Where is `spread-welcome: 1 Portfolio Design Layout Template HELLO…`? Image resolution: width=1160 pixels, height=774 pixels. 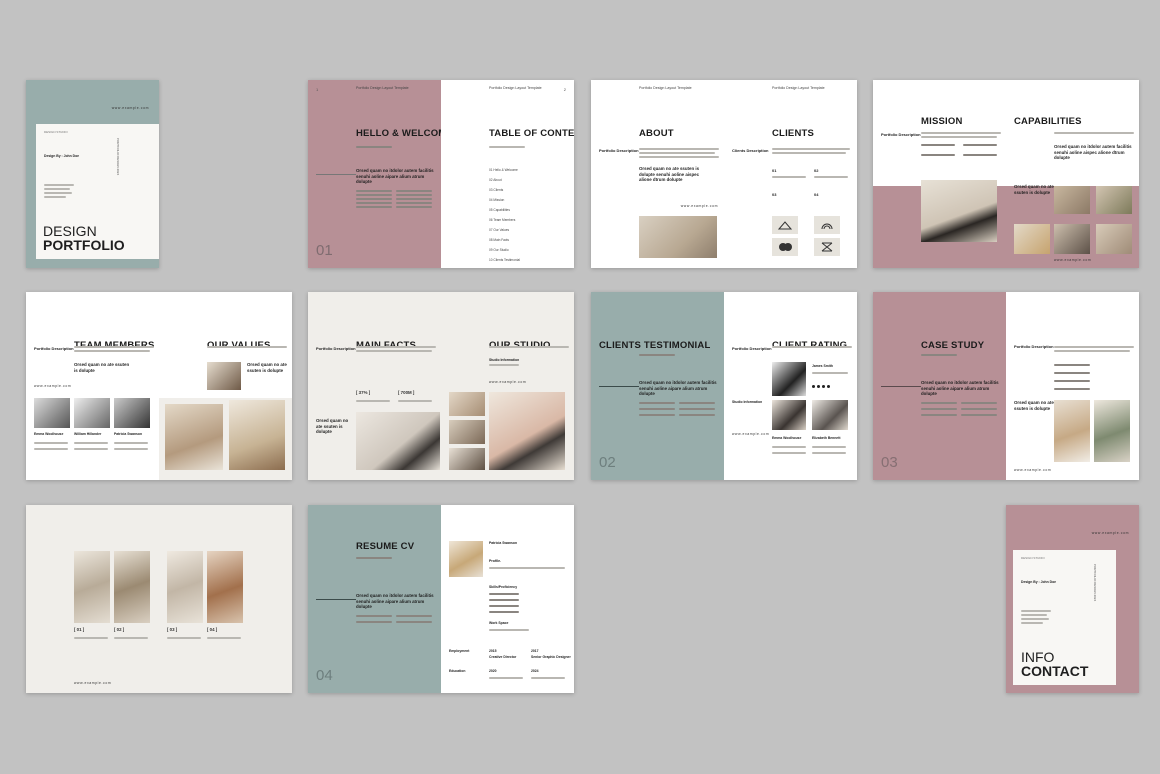
spread-welcome: 1 Portfolio Design Layout Template HELLO… is located at coordinates (441, 174).